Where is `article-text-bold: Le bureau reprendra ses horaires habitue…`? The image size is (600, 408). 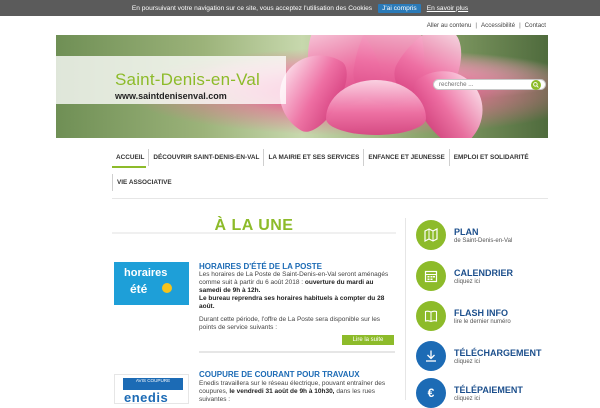 article-text-bold: Le bureau reprendra ses horaires habitue… is located at coordinates (292, 302).